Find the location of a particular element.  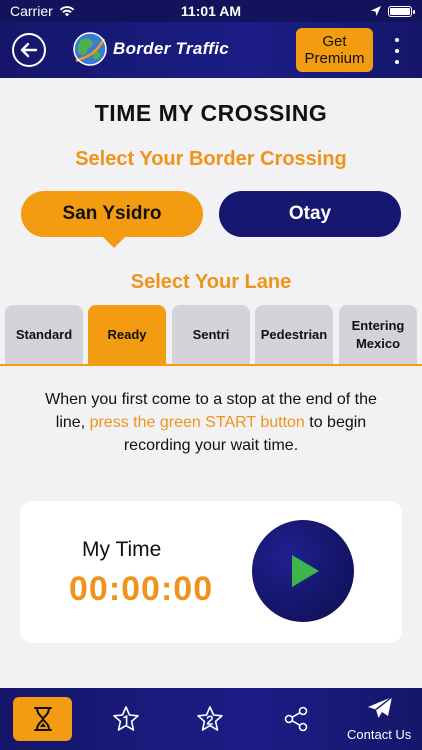

get-premium-button: Get Premium is located at coordinates (334, 50).